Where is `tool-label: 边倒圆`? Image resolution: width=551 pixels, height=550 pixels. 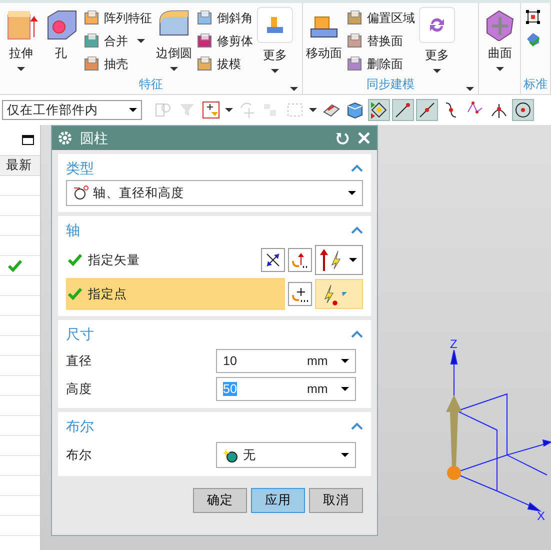
tool-label: 边倒圆 is located at coordinates (174, 53).